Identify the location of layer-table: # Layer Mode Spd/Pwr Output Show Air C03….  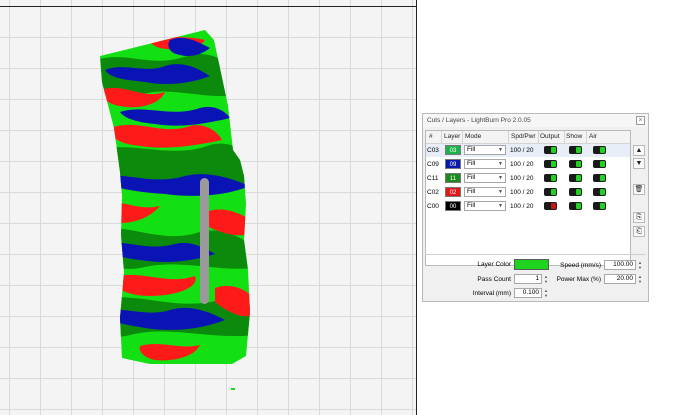
(528, 198).